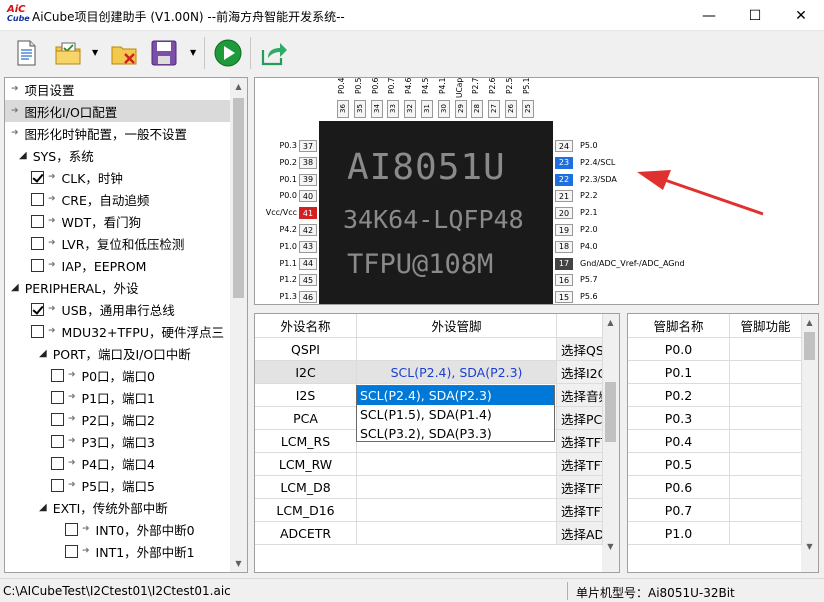 This screenshot has width=824, height=602. Describe the element at coordinates (564, 179) in the screenshot. I see `right-pin-22: 22` at that location.